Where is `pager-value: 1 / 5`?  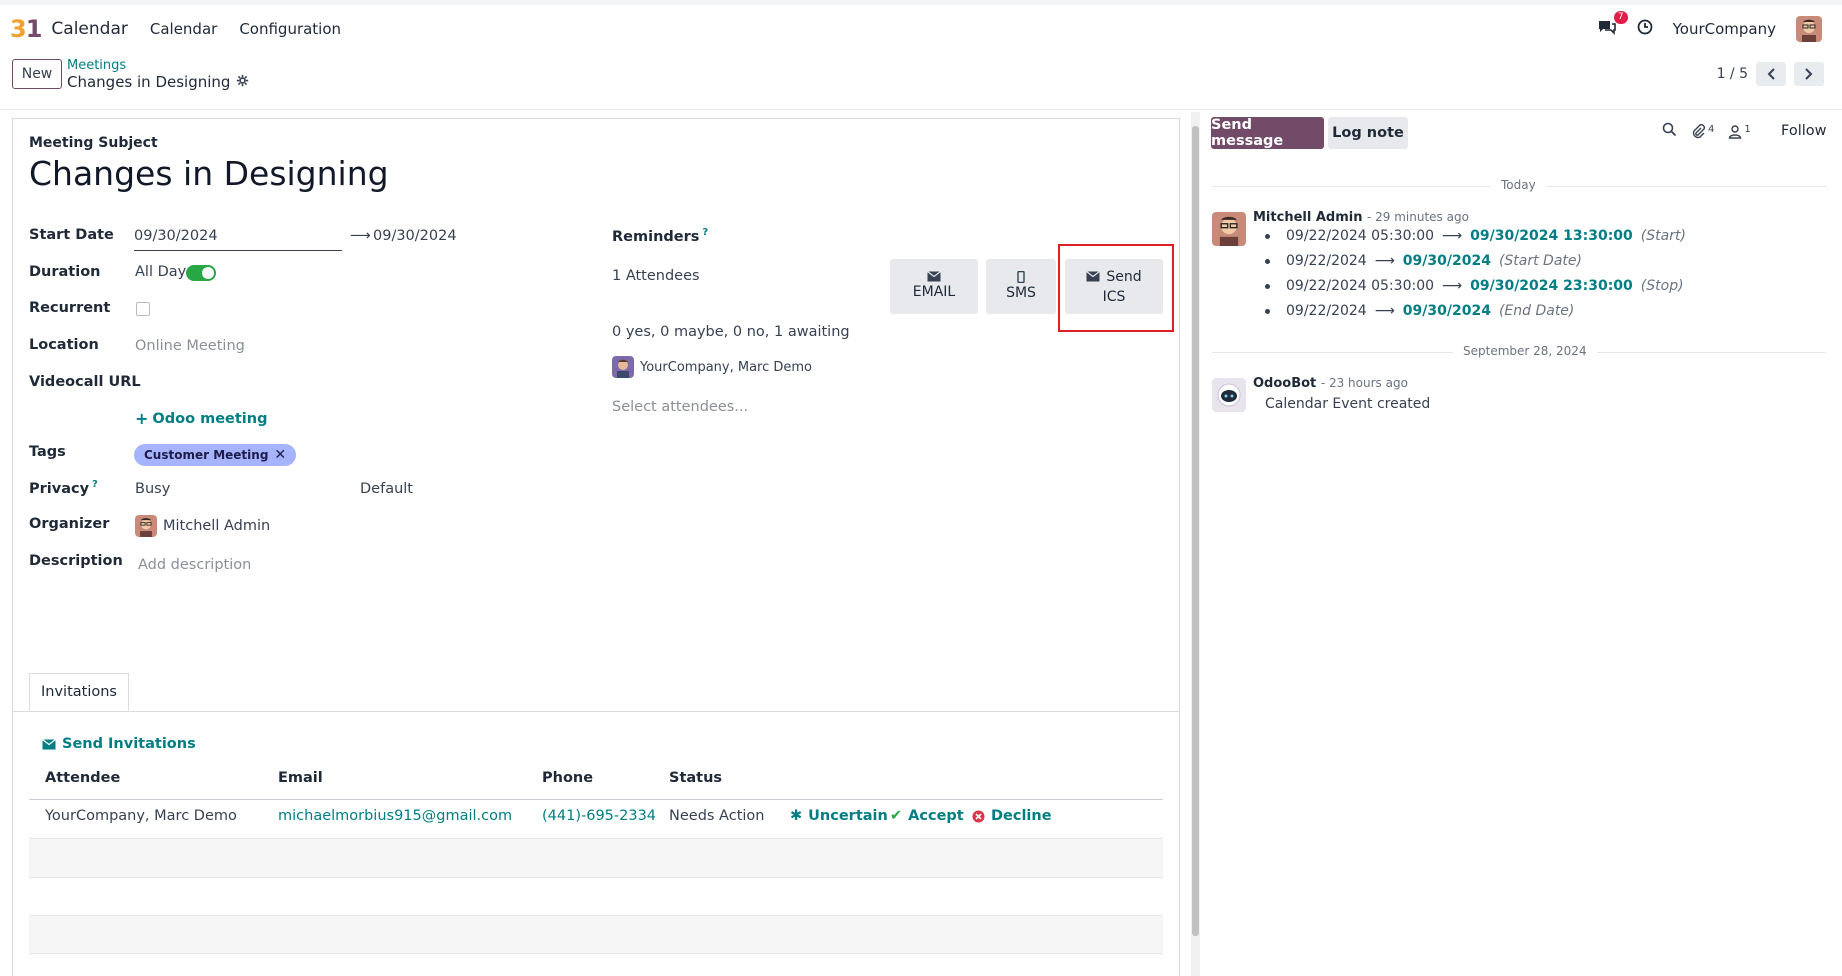 pager-value: 1 / 5 is located at coordinates (1732, 74).